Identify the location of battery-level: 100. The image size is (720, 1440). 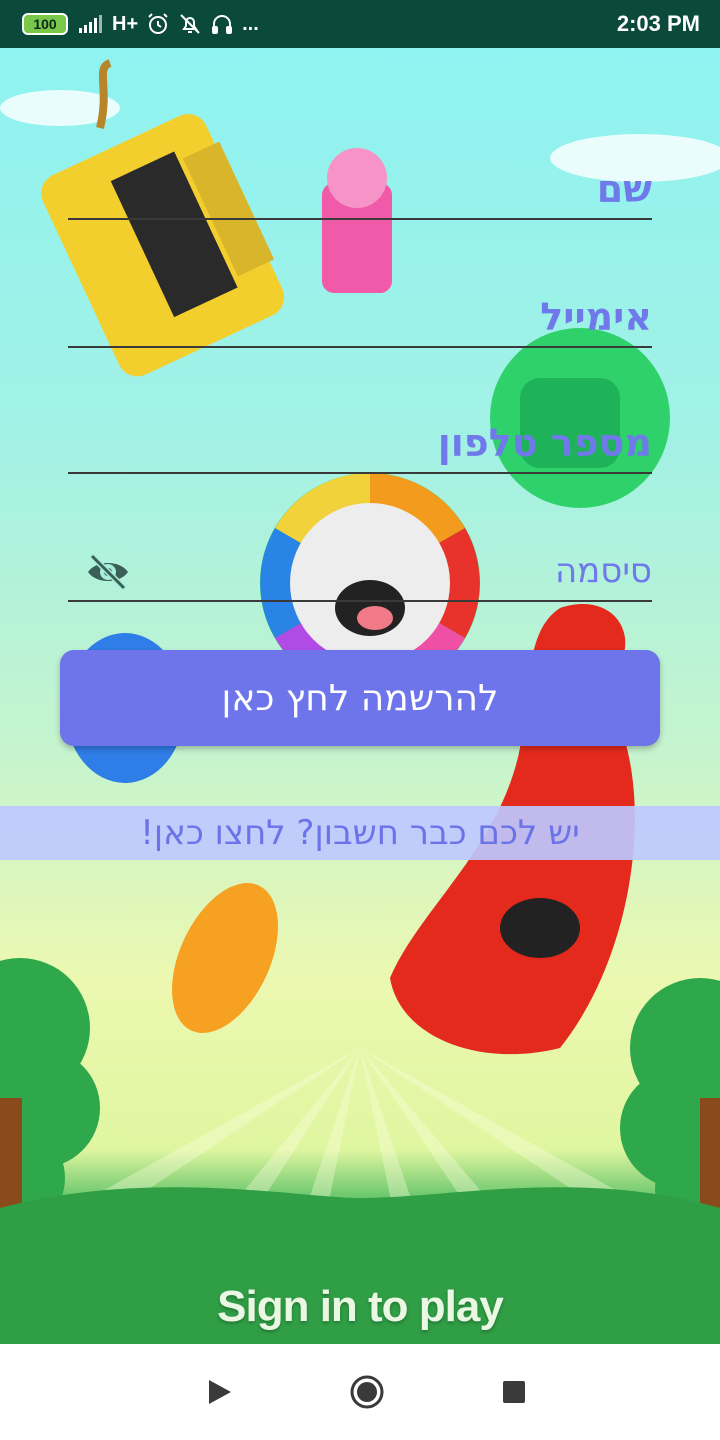
(45, 24).